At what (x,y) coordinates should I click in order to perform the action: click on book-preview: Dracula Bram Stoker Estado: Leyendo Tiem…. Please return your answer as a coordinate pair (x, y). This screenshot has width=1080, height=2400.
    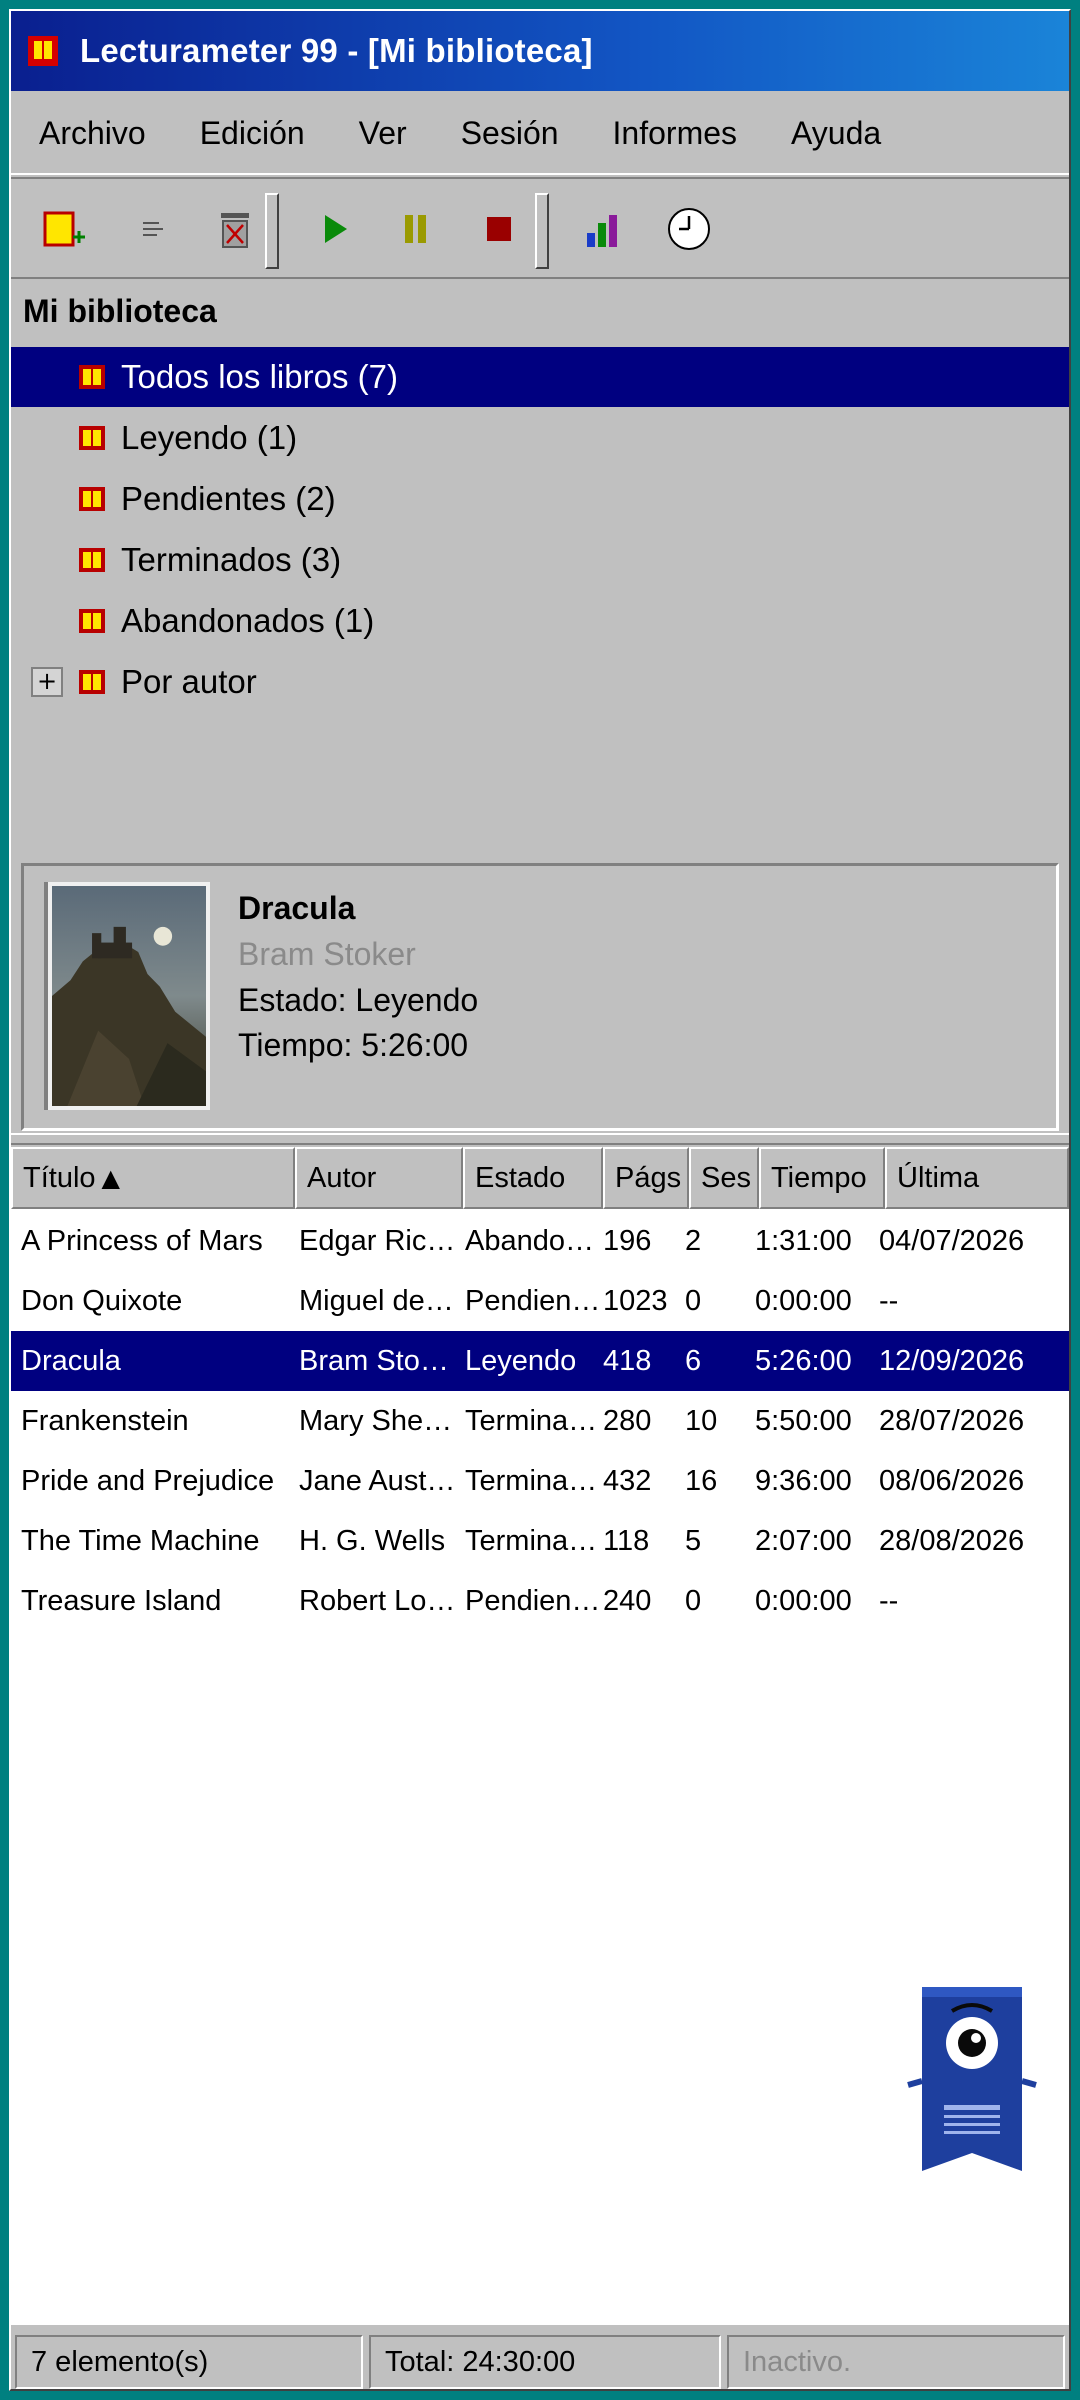
    Looking at the image, I should click on (540, 997).